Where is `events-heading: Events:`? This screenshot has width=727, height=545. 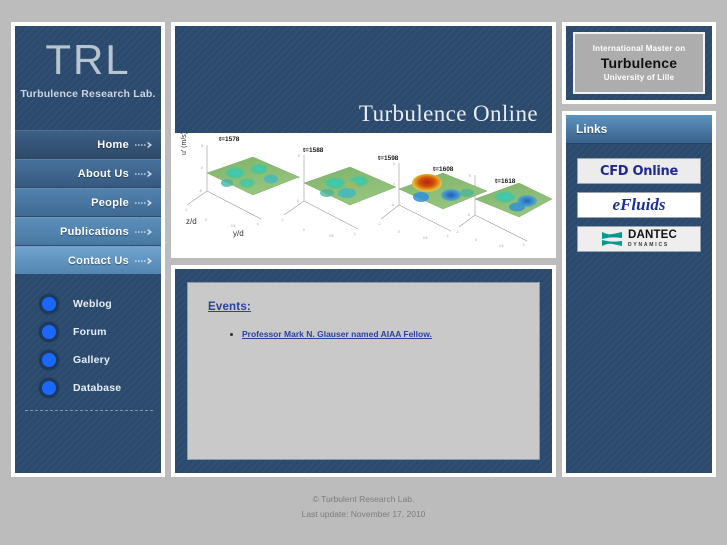 events-heading: Events: is located at coordinates (229, 307).